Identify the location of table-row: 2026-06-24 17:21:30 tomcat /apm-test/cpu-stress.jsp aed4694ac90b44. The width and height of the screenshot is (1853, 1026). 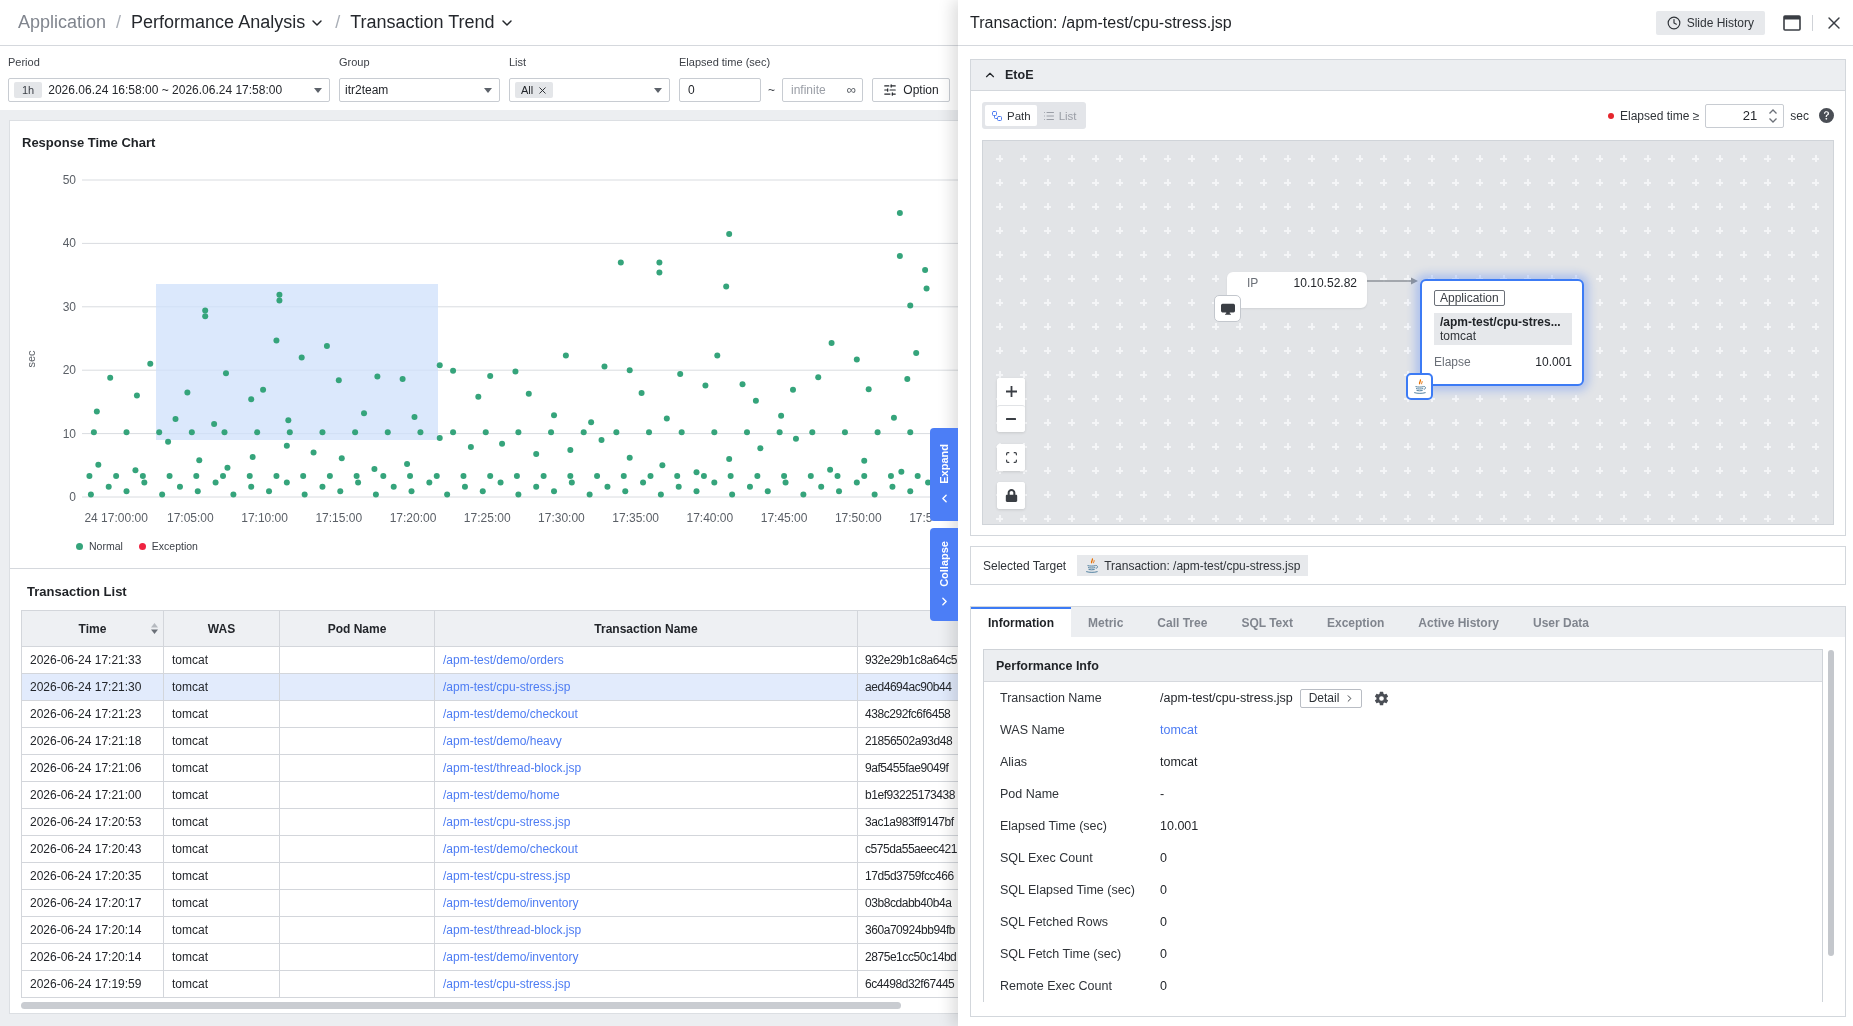
(490, 687).